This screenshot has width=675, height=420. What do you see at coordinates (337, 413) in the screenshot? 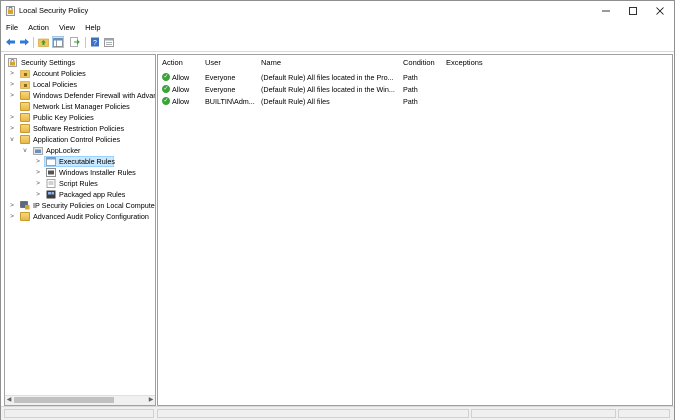
I see `status-bar` at bounding box center [337, 413].